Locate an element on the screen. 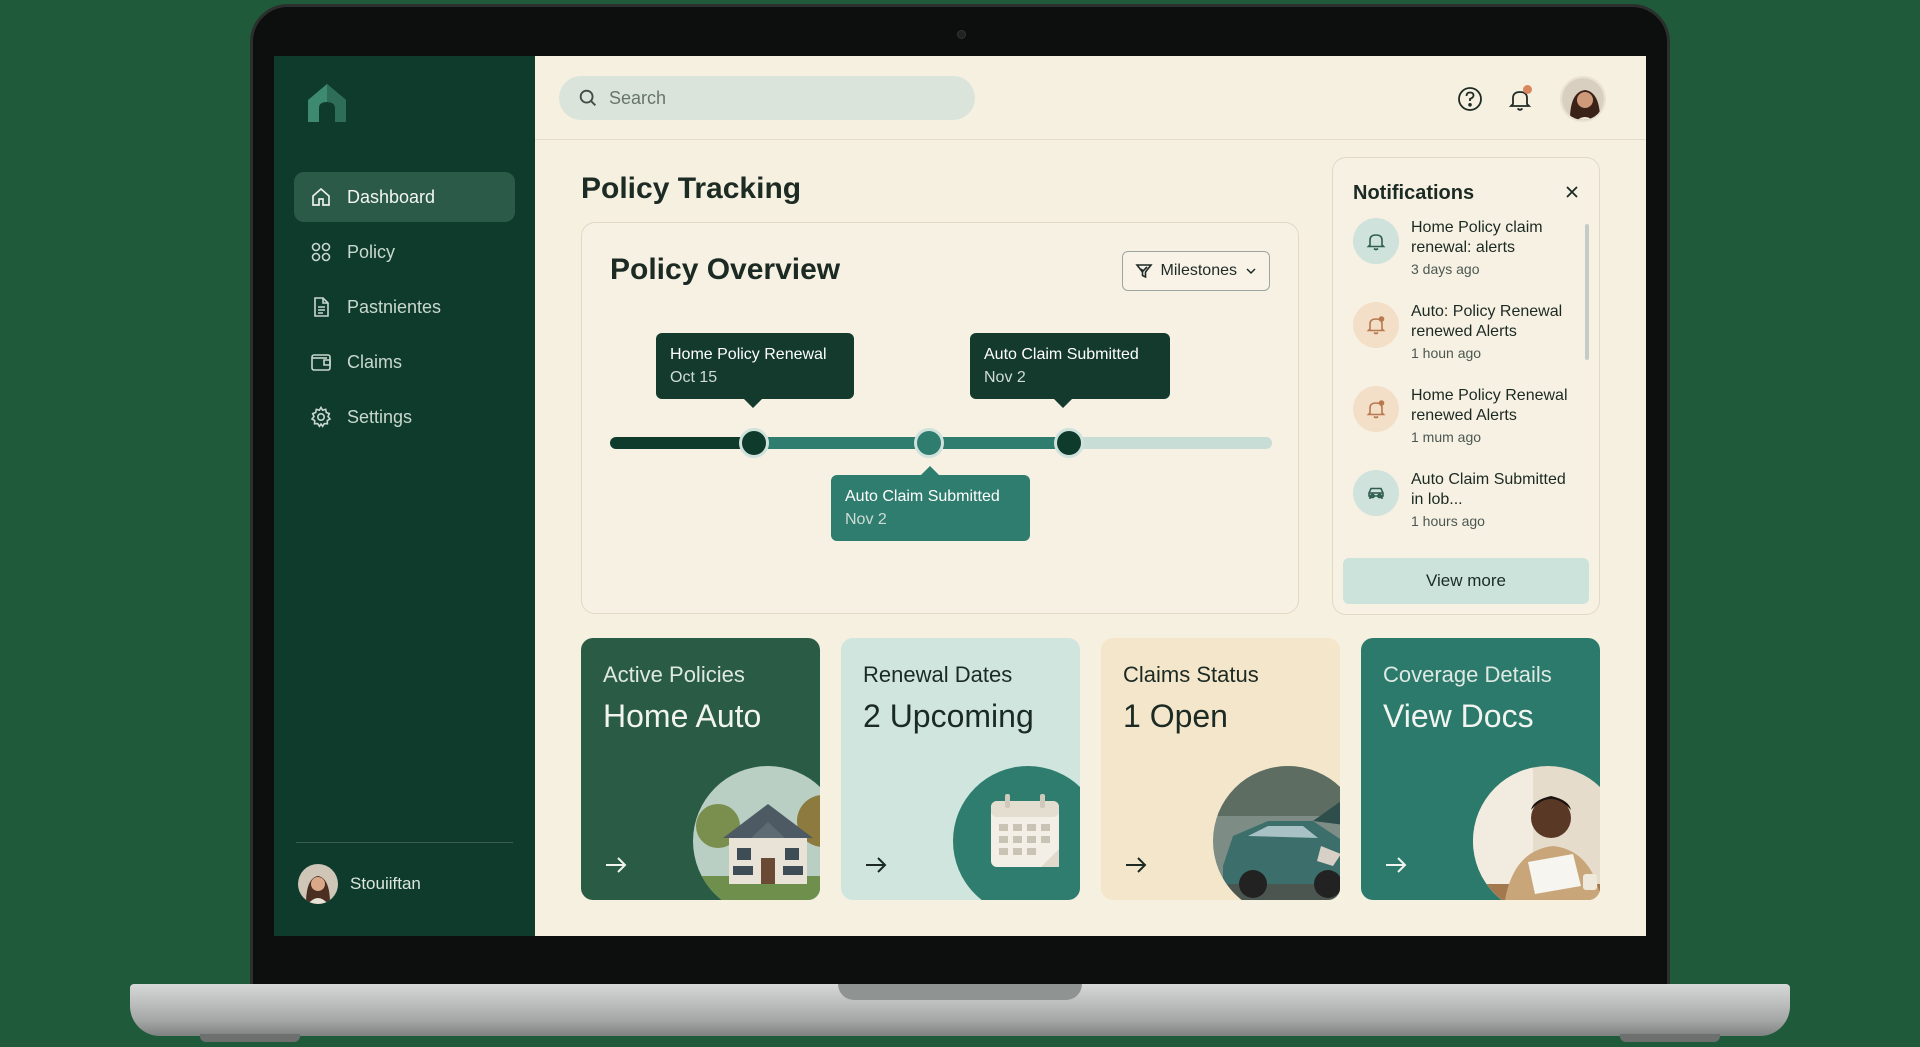  user-name: Stouiiftan is located at coordinates (385, 883).